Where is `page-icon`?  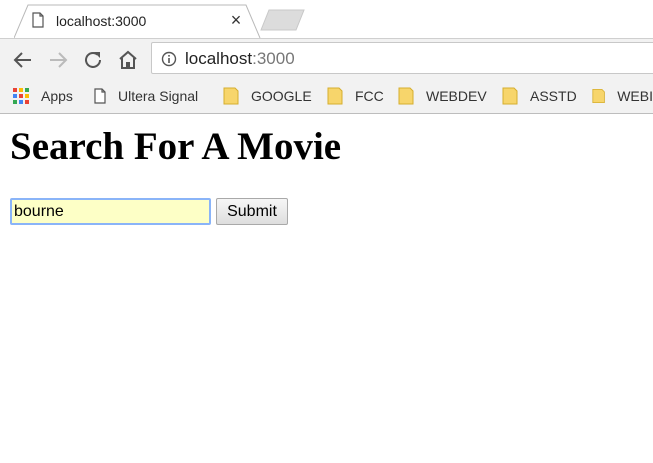 page-icon is located at coordinates (100, 96).